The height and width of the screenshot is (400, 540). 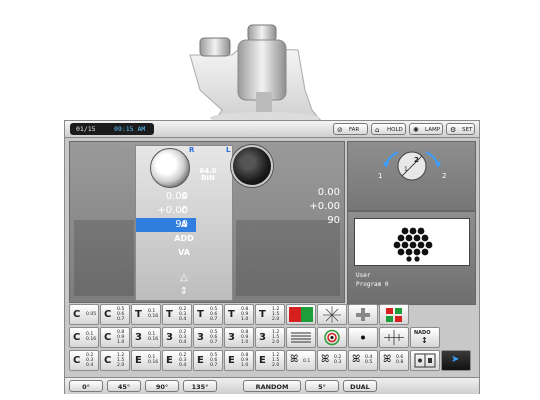 I want to click on random-button: RANDOM, so click(x=272, y=386).